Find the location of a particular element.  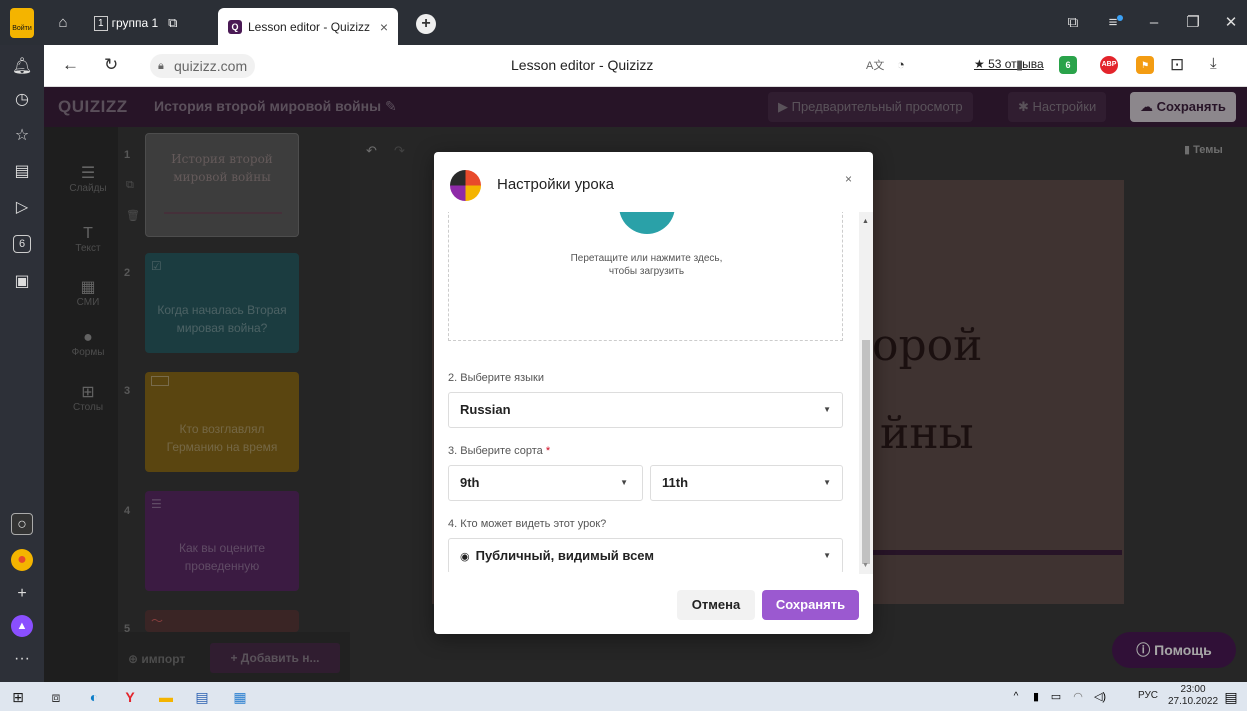

translate-icon: A文 is located at coordinates (875, 65).